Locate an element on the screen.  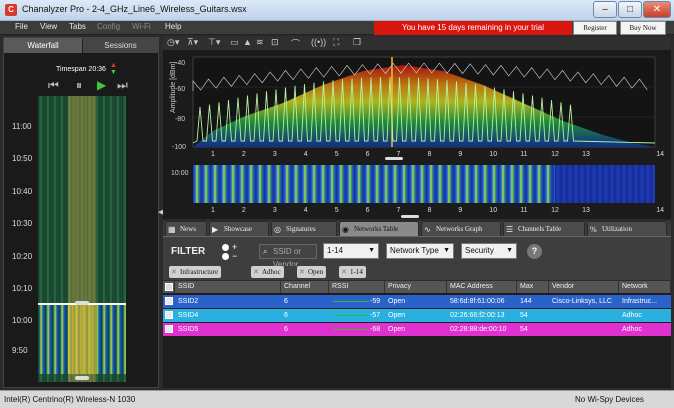
channel-label: 10 is located at coordinates (493, 210).